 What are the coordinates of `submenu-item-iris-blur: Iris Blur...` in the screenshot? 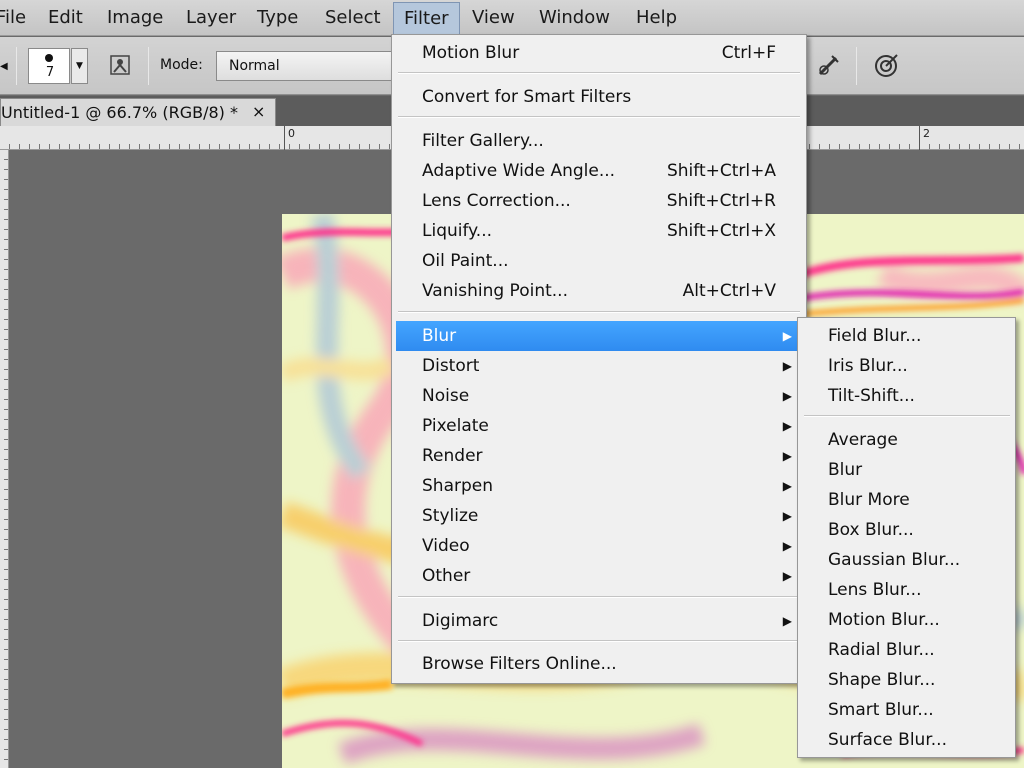 It's located at (906, 366).